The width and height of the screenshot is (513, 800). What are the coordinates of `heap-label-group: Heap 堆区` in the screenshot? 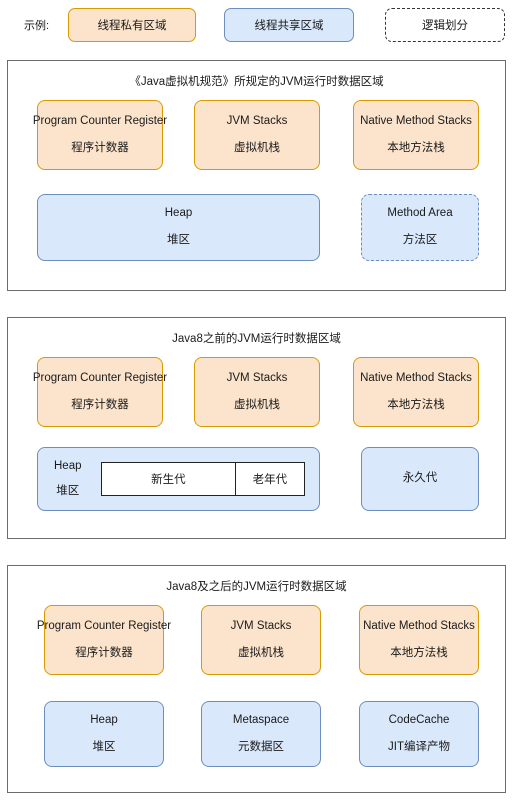 It's located at (68, 479).